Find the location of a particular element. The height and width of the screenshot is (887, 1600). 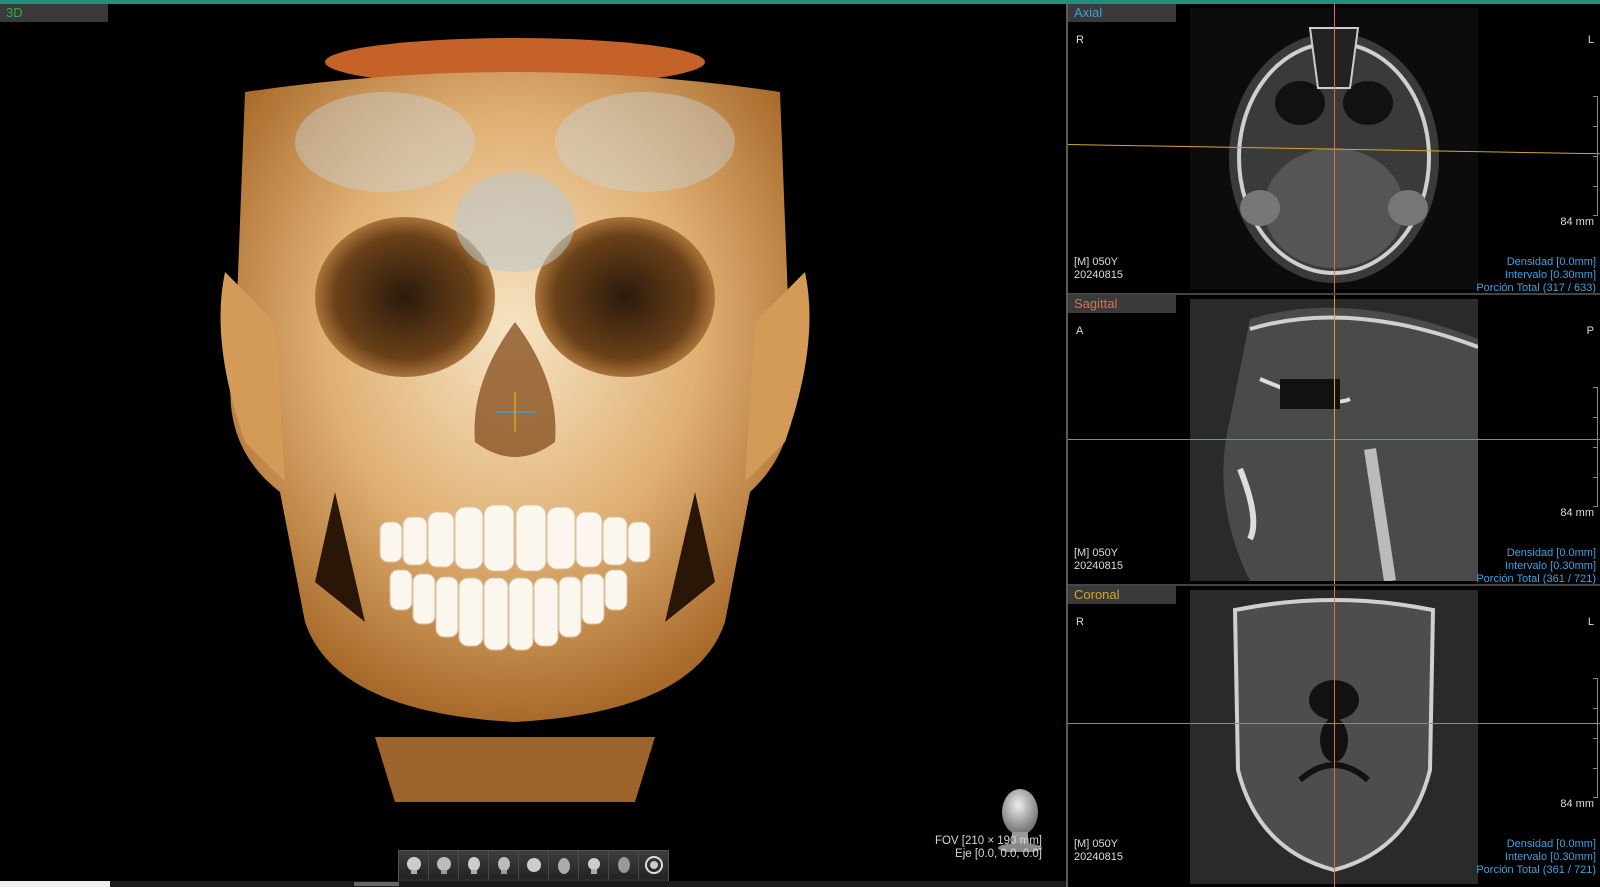

view-back-button is located at coordinates (444, 865).